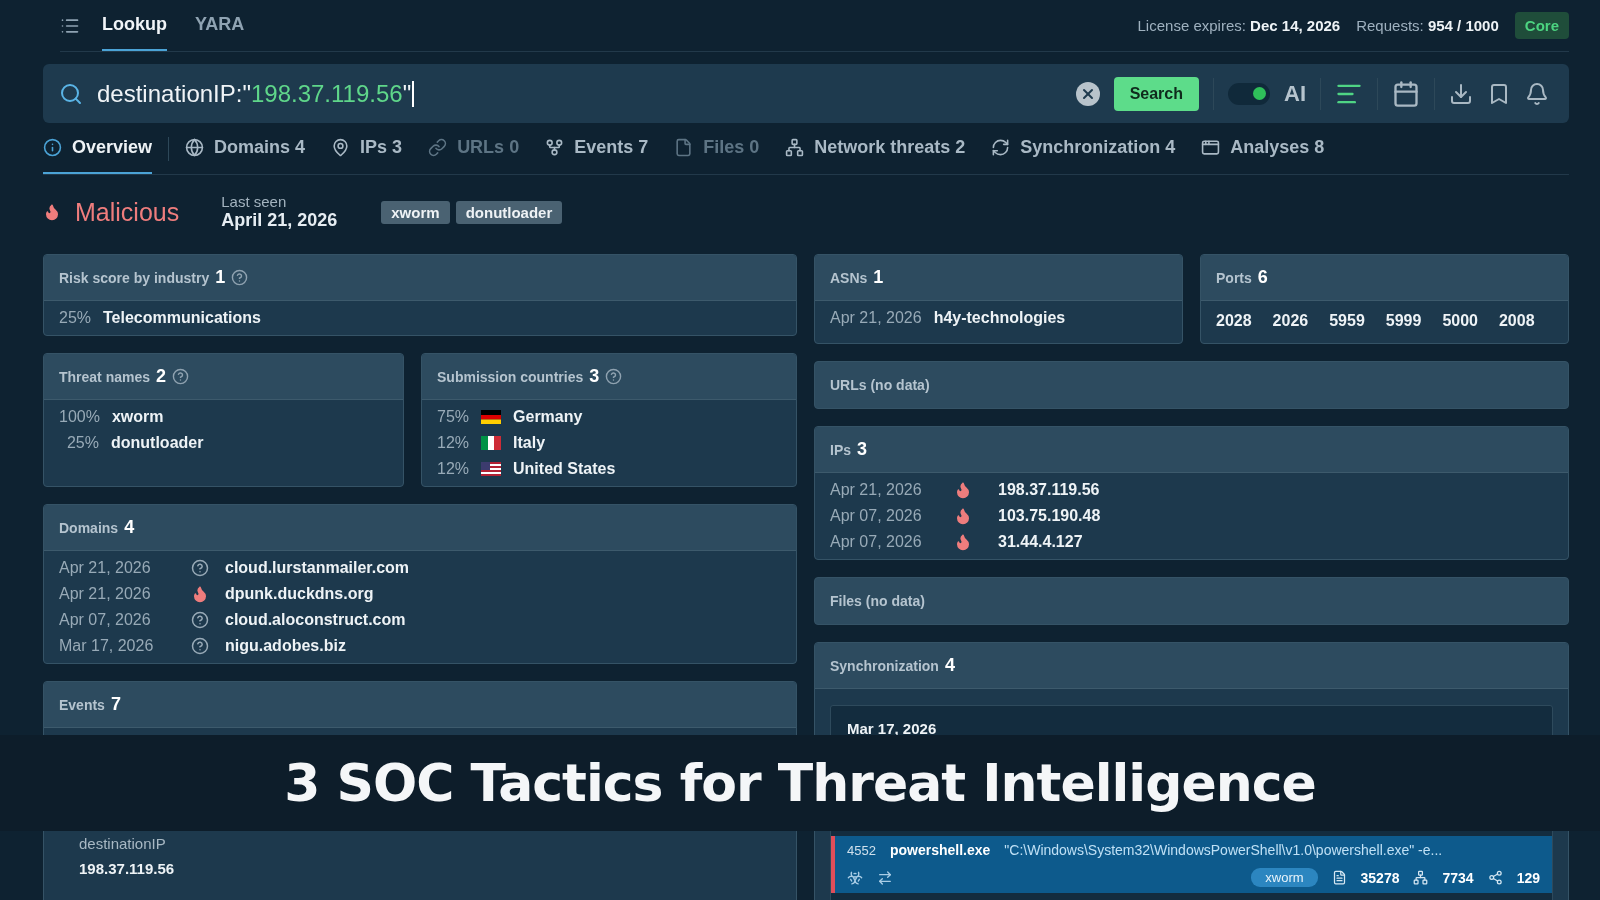  What do you see at coordinates (597, 148) in the screenshot?
I see `section-tab: Events 7` at bounding box center [597, 148].